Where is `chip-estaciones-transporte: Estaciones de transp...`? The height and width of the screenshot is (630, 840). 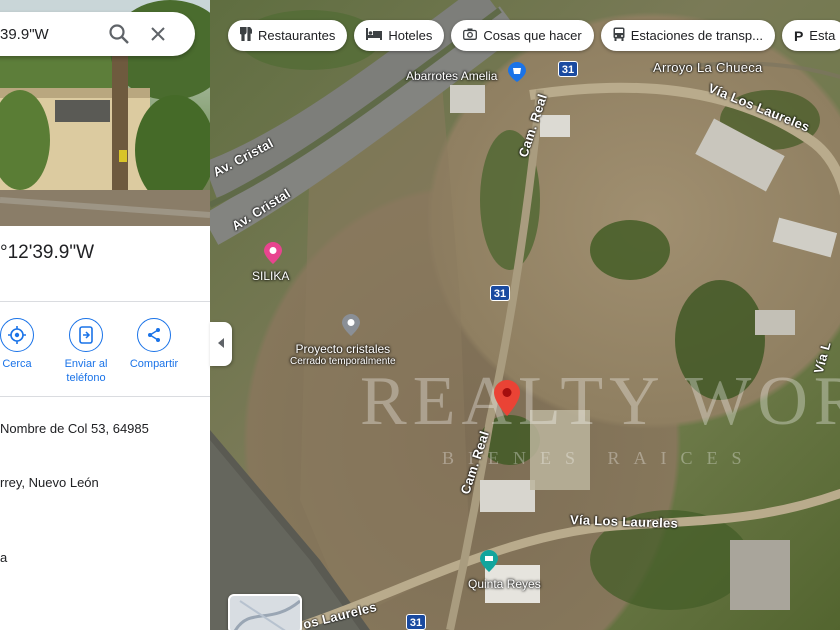 chip-estaciones-transporte: Estaciones de transp... is located at coordinates (687, 35).